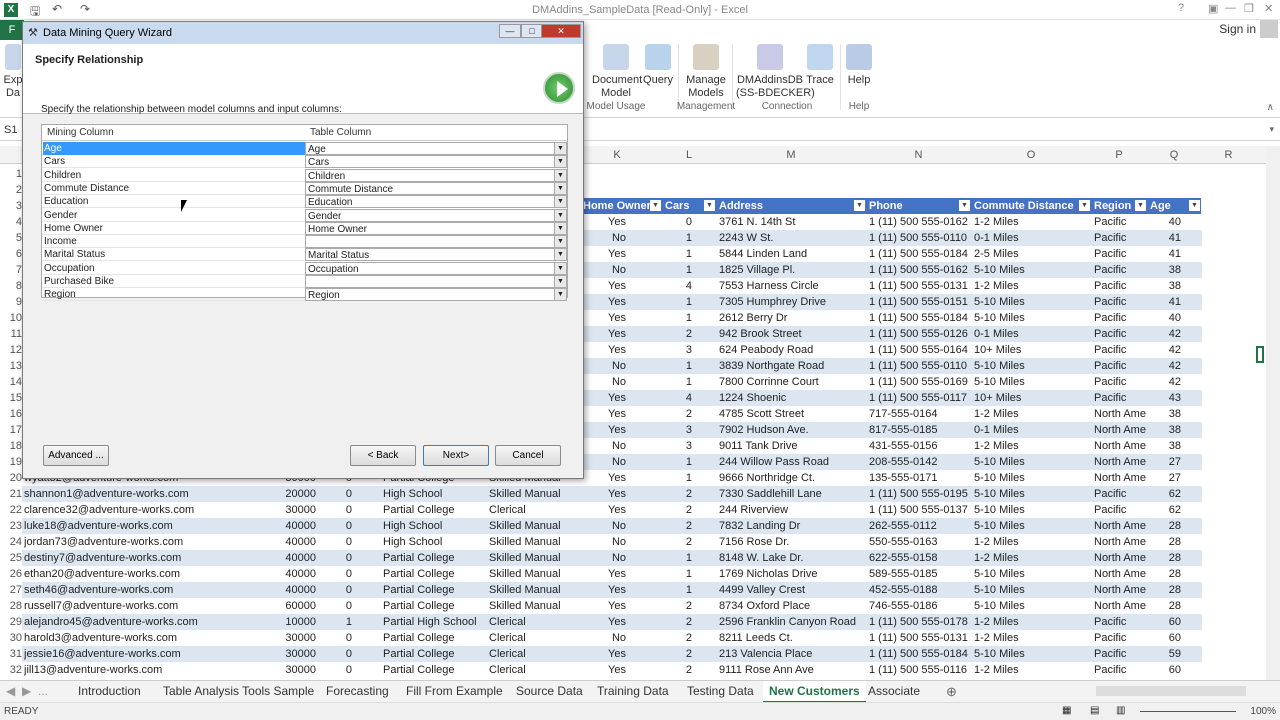 This screenshot has height=720, width=1280. Describe the element at coordinates (436, 162) in the screenshot. I see `table-column-select: Cars ▼` at that location.